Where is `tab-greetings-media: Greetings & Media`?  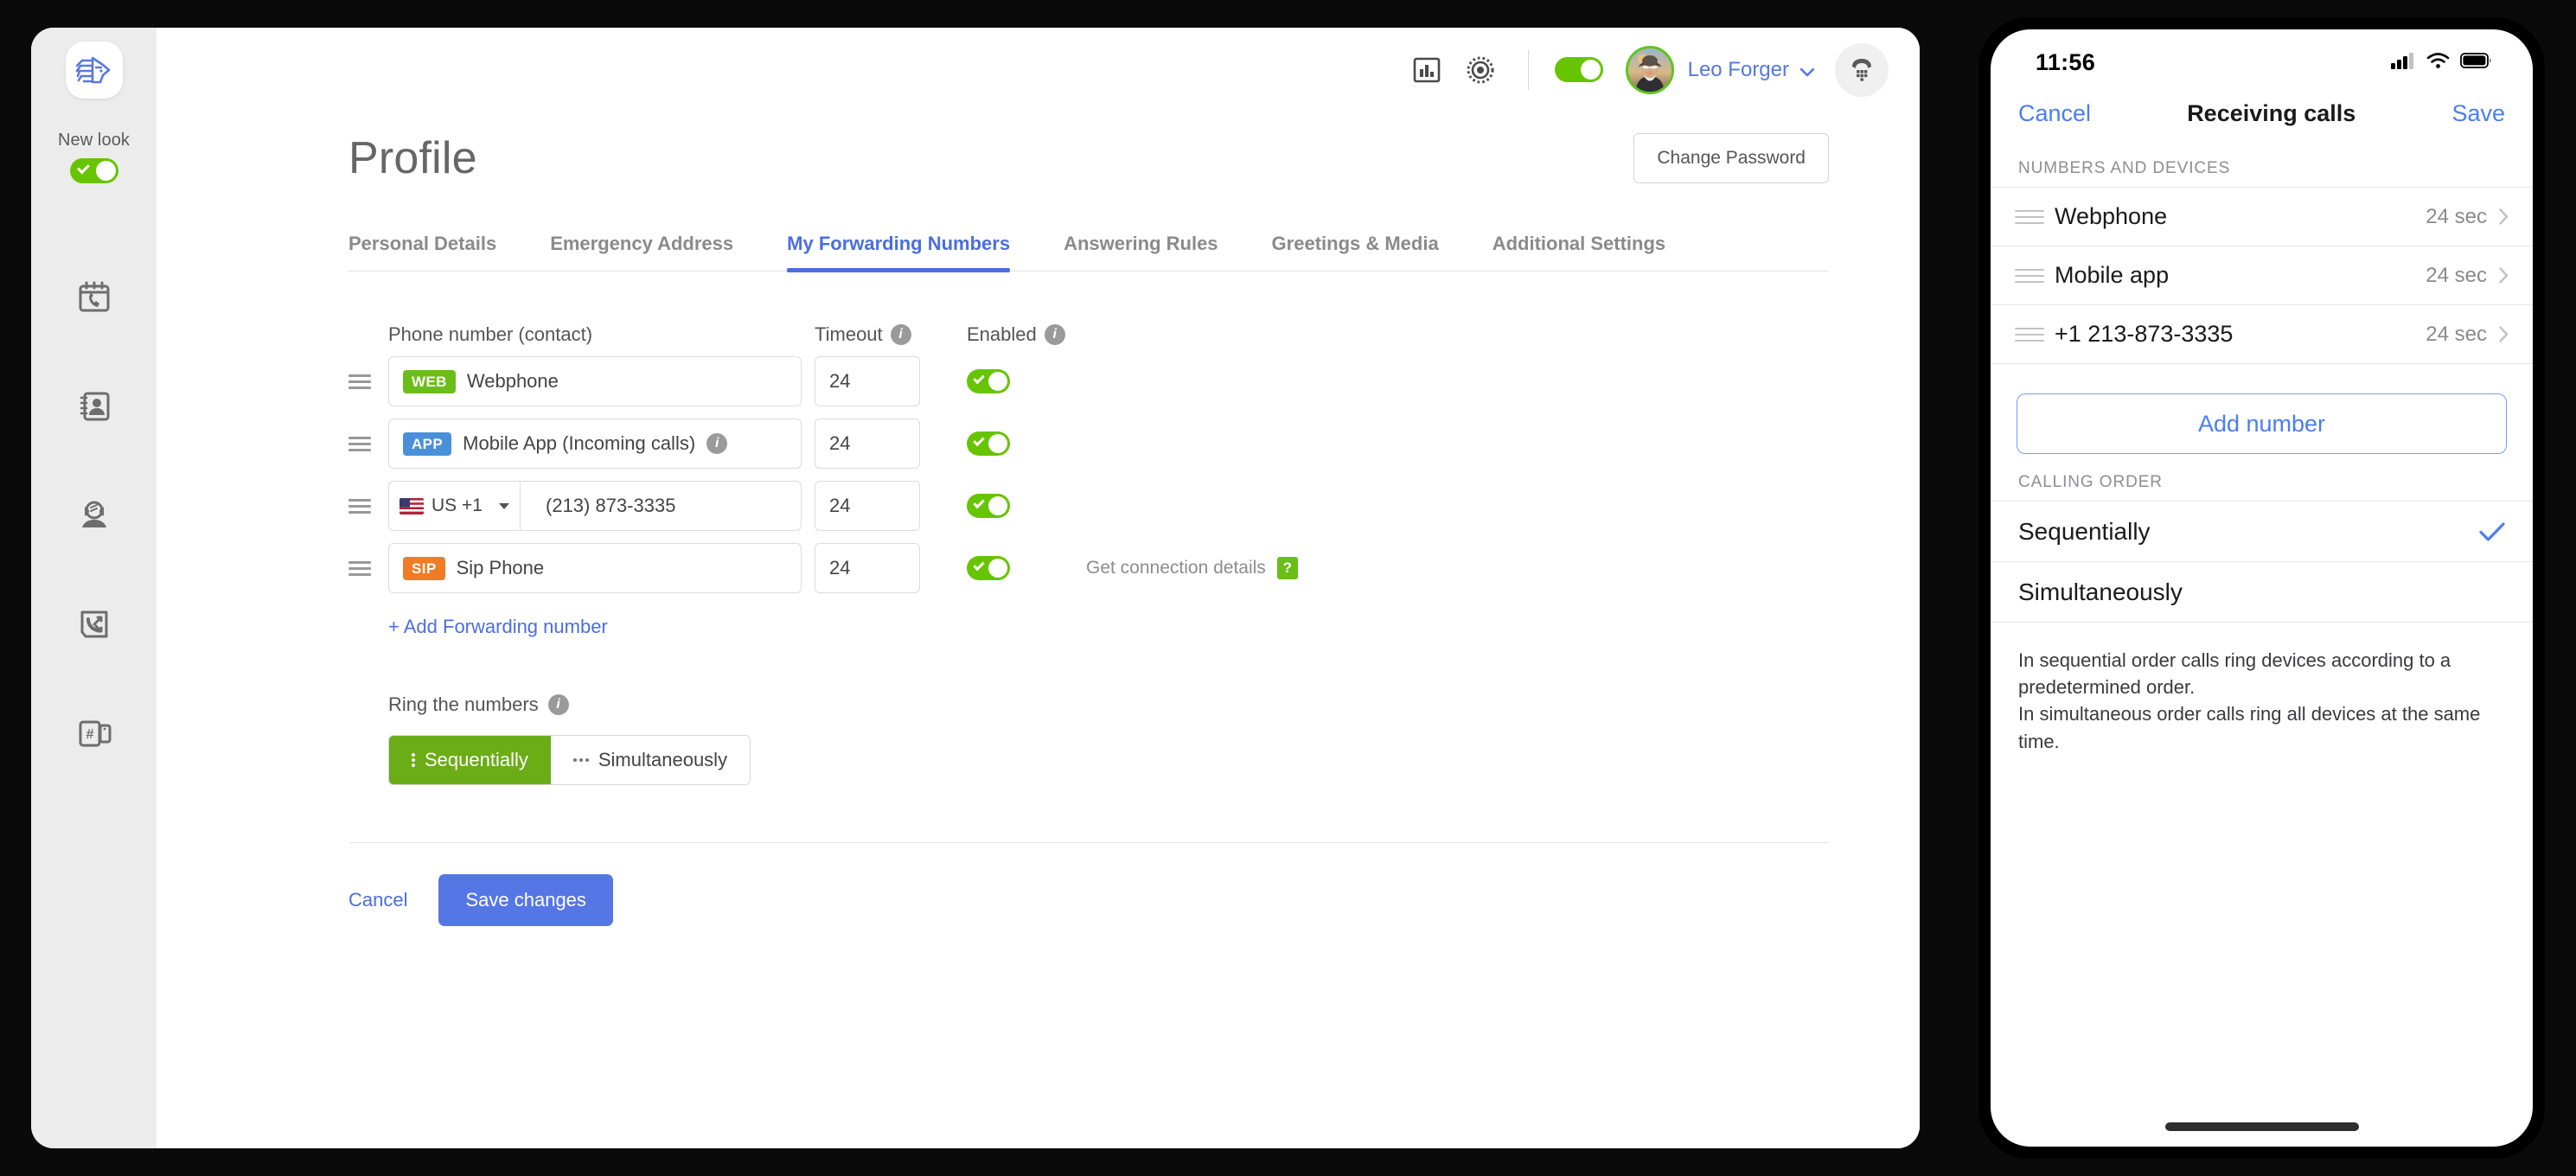 tab-greetings-media: Greetings & Media is located at coordinates (1356, 248).